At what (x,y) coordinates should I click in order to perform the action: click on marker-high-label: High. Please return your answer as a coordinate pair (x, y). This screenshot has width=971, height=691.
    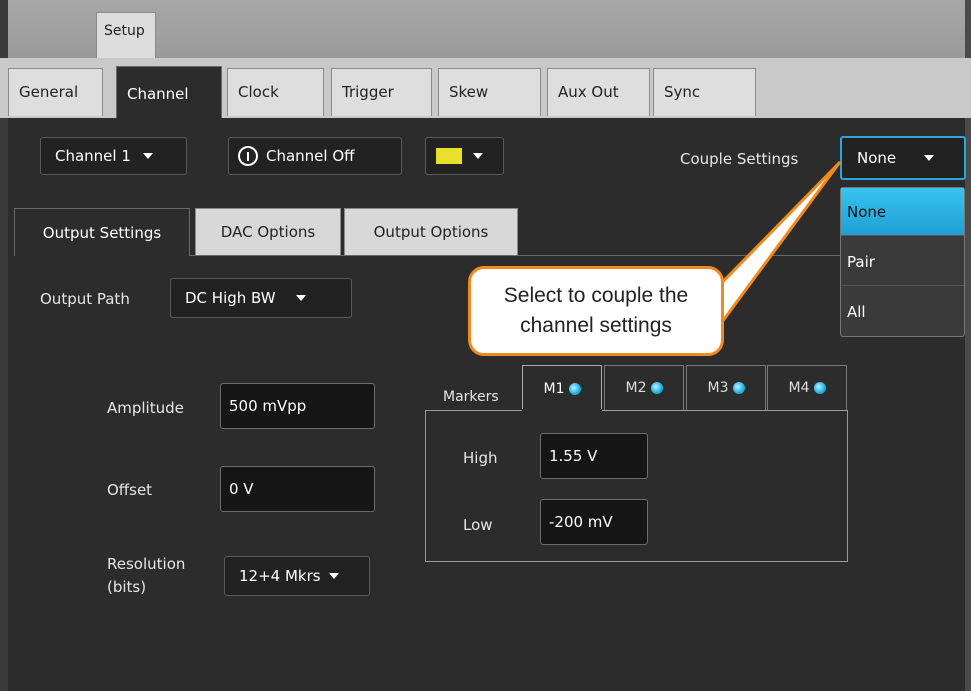
    Looking at the image, I should click on (480, 458).